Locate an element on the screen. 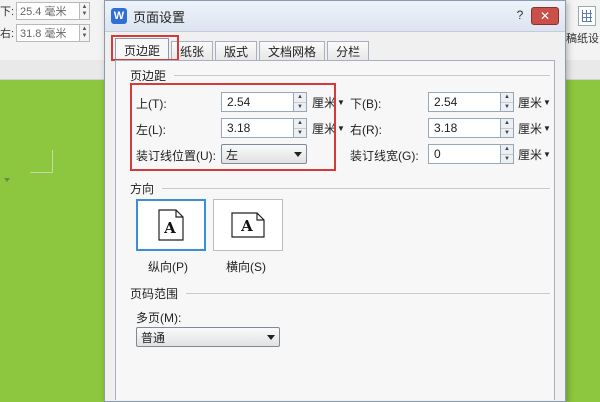 The width and height of the screenshot is (600, 402). bg-bottom-spinner: ▲ ▼ is located at coordinates (85, 11).